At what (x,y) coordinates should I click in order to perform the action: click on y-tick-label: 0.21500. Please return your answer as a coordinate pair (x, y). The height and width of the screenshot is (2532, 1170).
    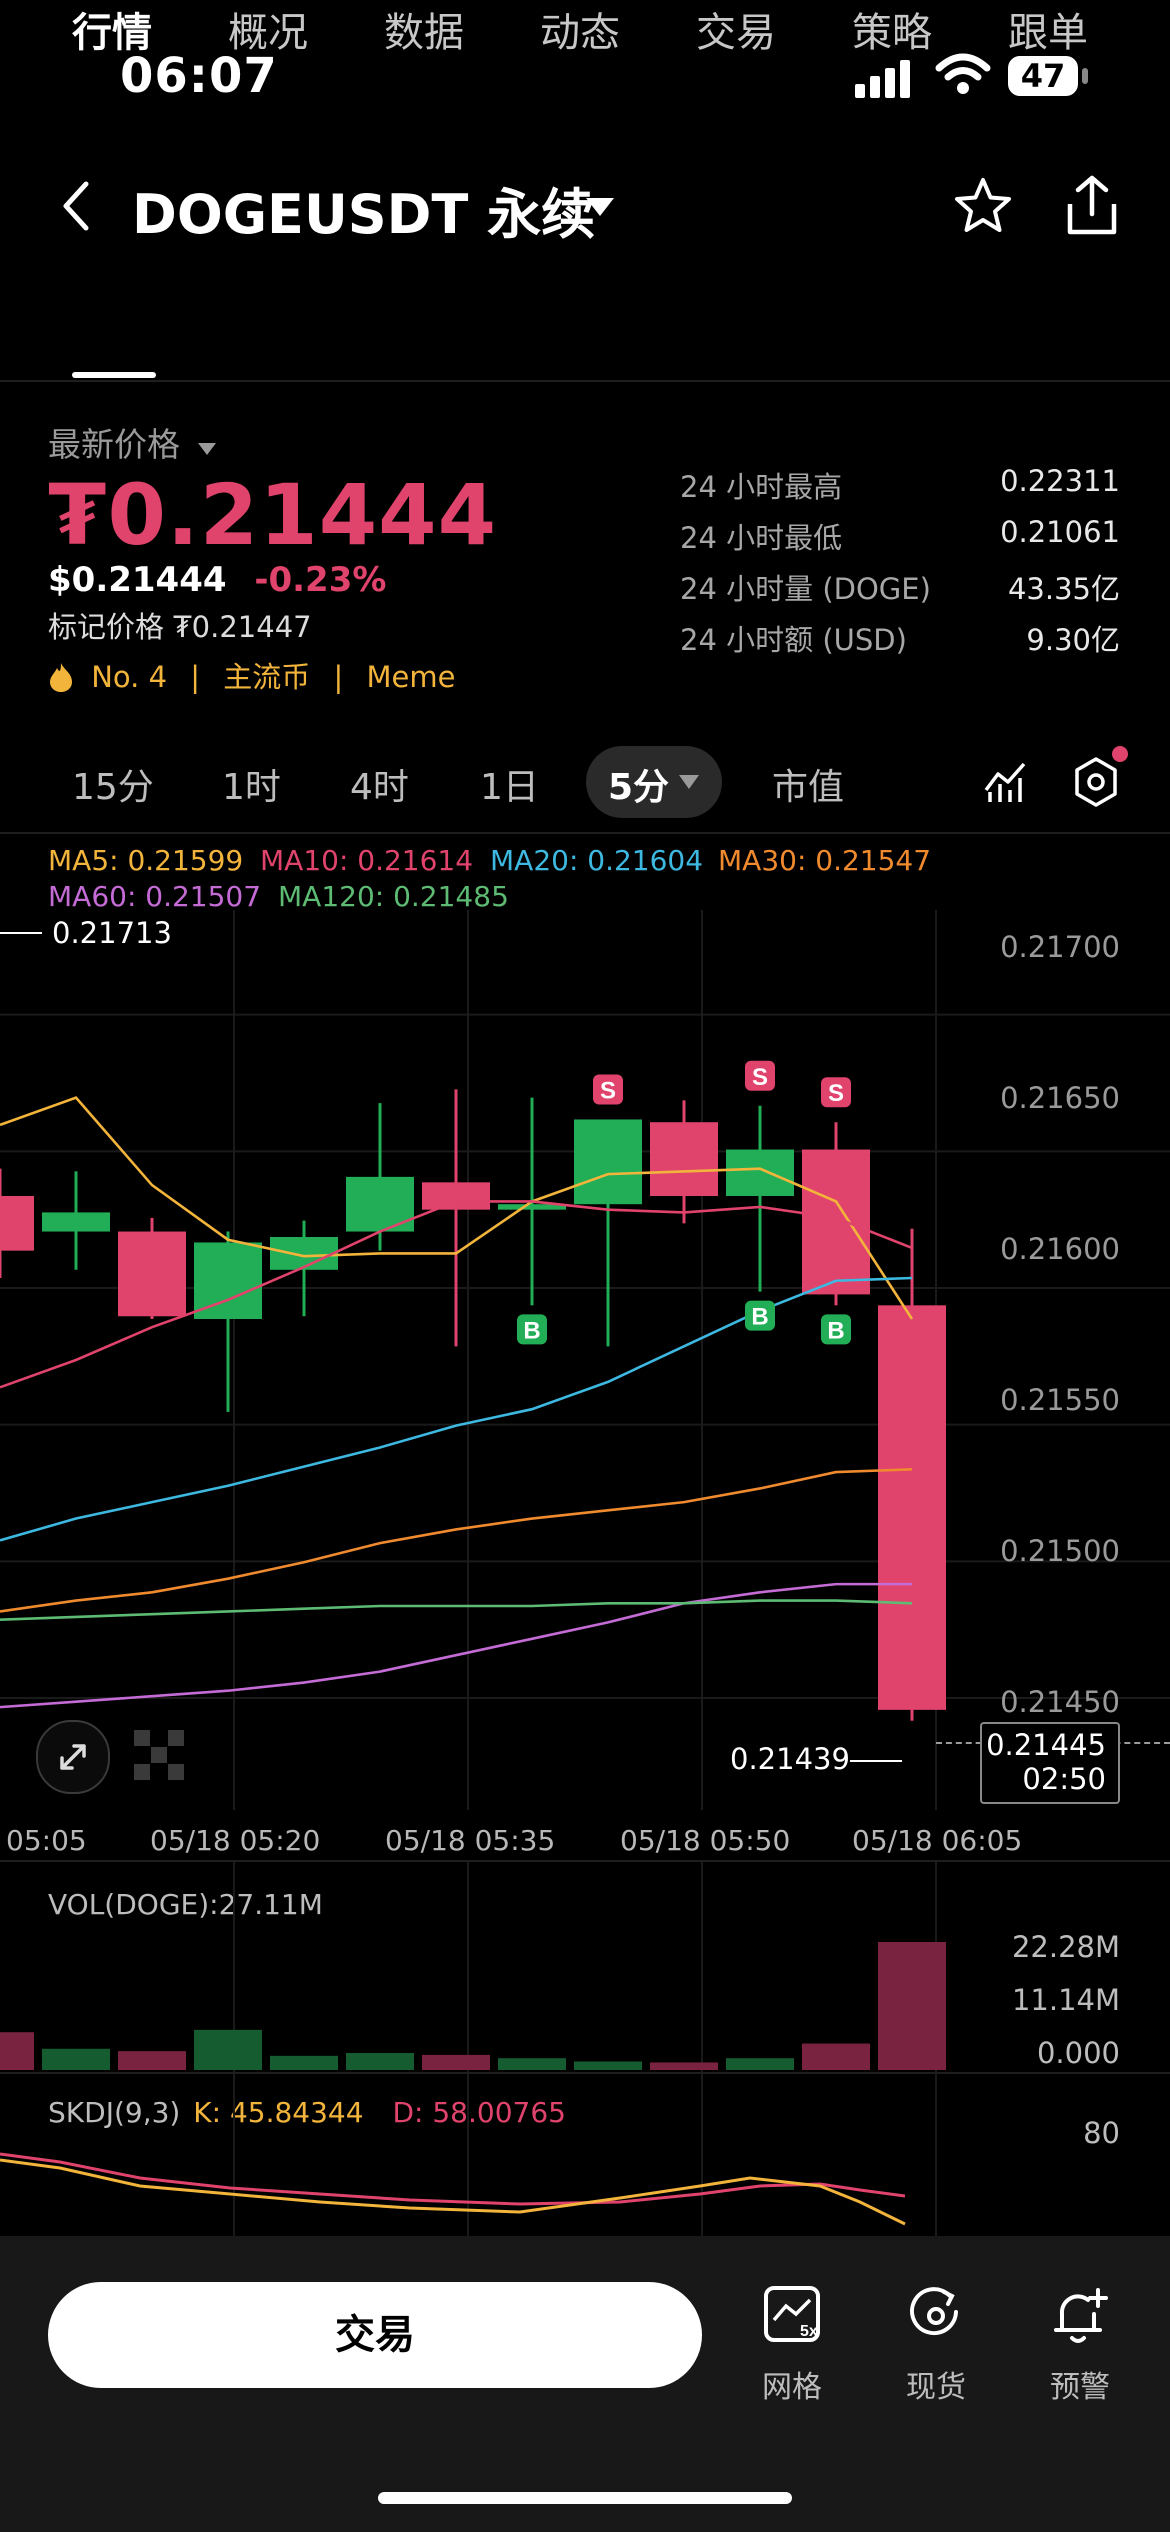
    Looking at the image, I should click on (1060, 1551).